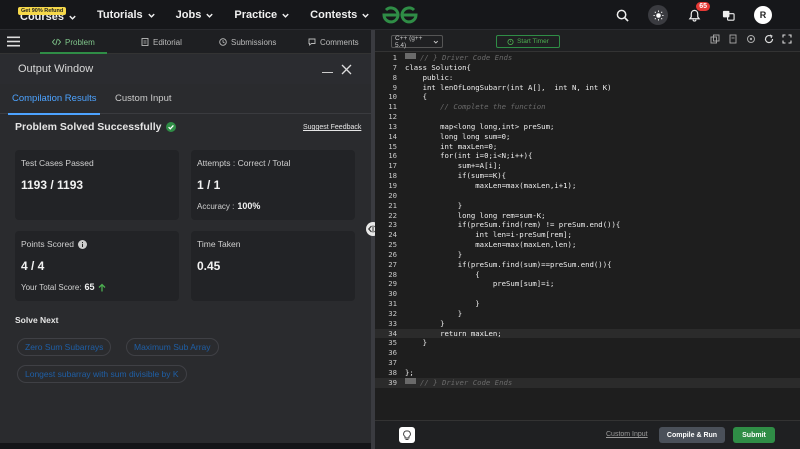 This screenshot has height=449, width=800. What do you see at coordinates (392, 245) in the screenshot?
I see `line-number: 25` at bounding box center [392, 245].